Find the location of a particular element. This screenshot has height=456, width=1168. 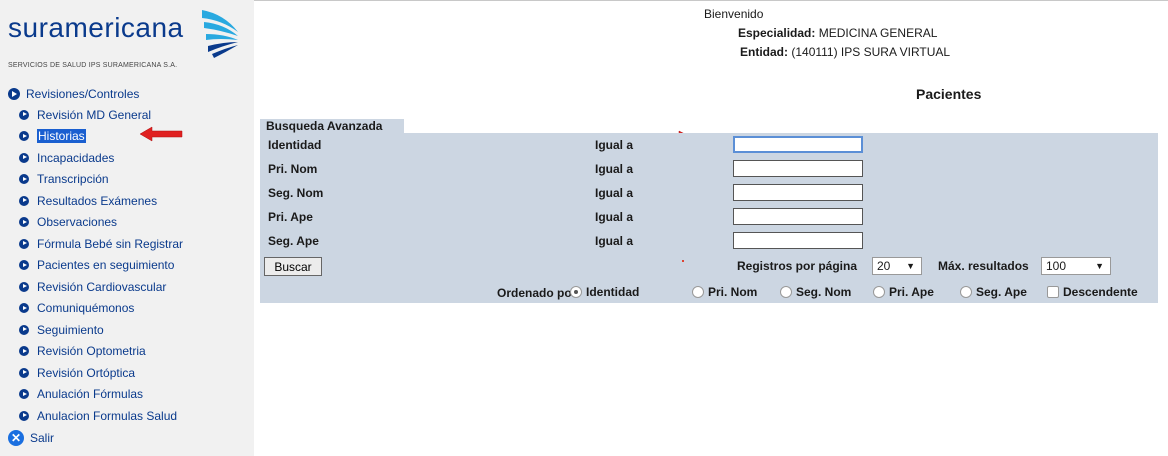

sidebar-item-label: Anulación Fórmulas is located at coordinates (90, 394).